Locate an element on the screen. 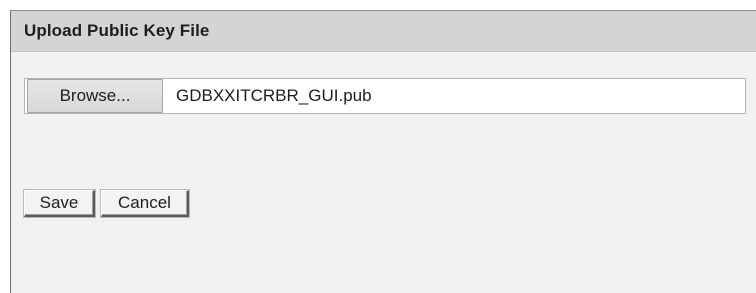 Image resolution: width=756 pixels, height=293 pixels. cancel-button: Cancel is located at coordinates (145, 203).